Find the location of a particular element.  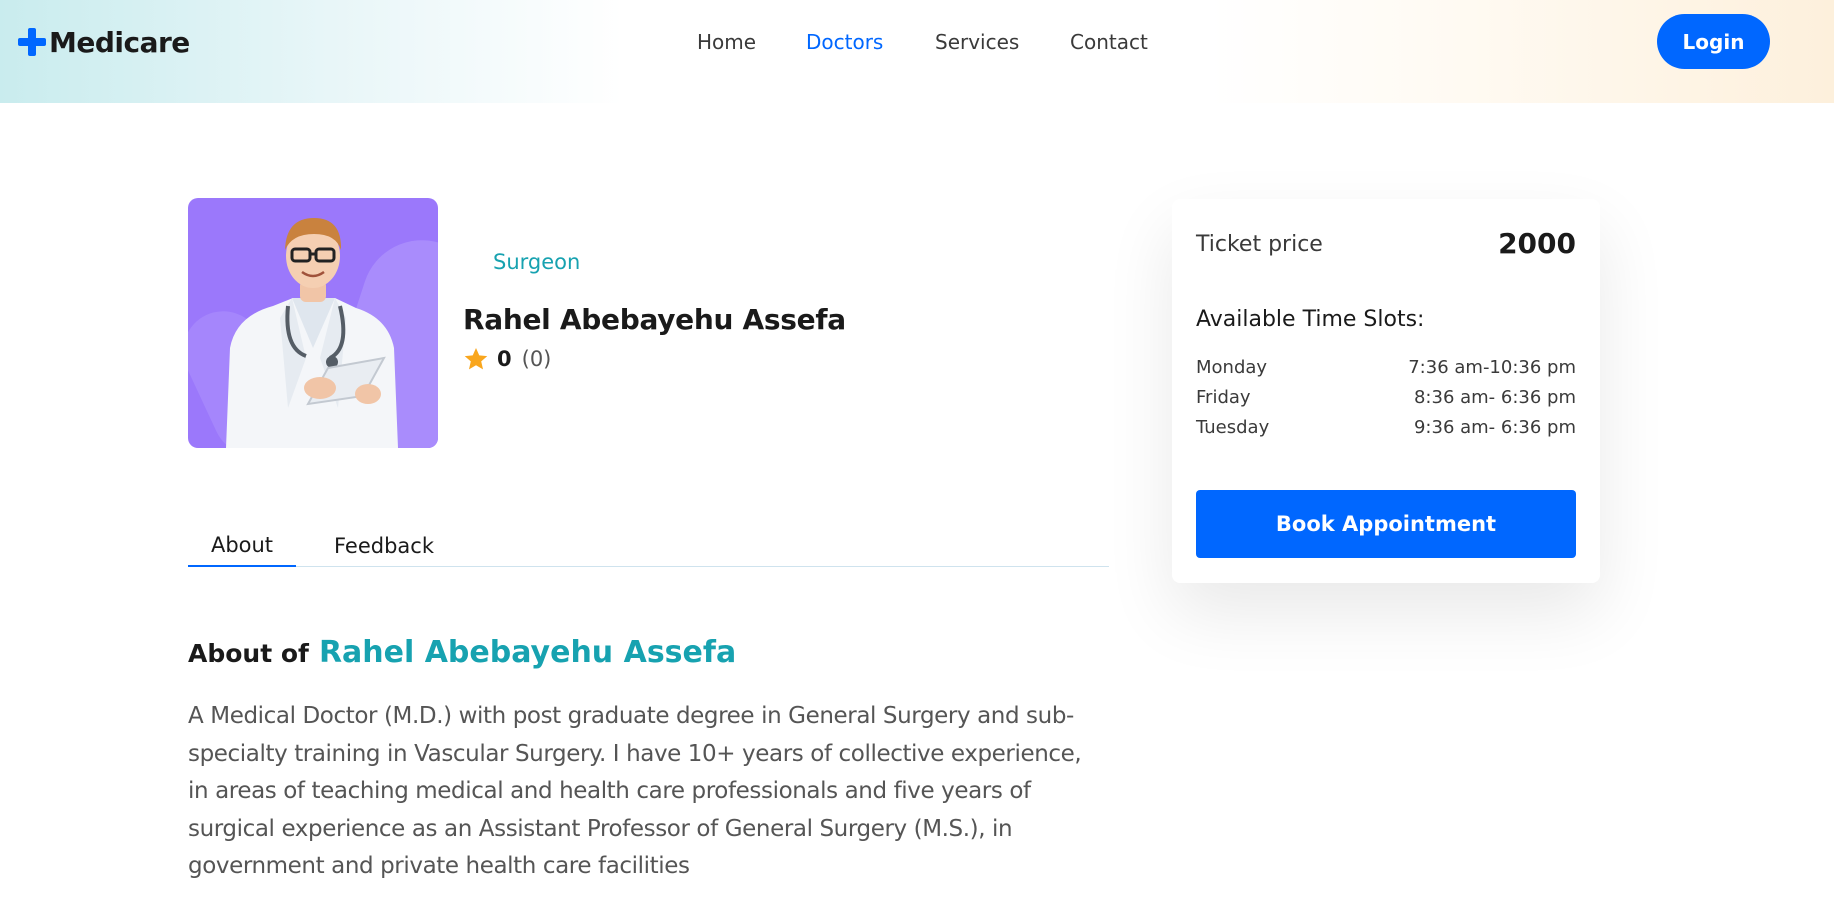

slot-time: 9:36 am- 6:36 pm is located at coordinates (1494, 427).